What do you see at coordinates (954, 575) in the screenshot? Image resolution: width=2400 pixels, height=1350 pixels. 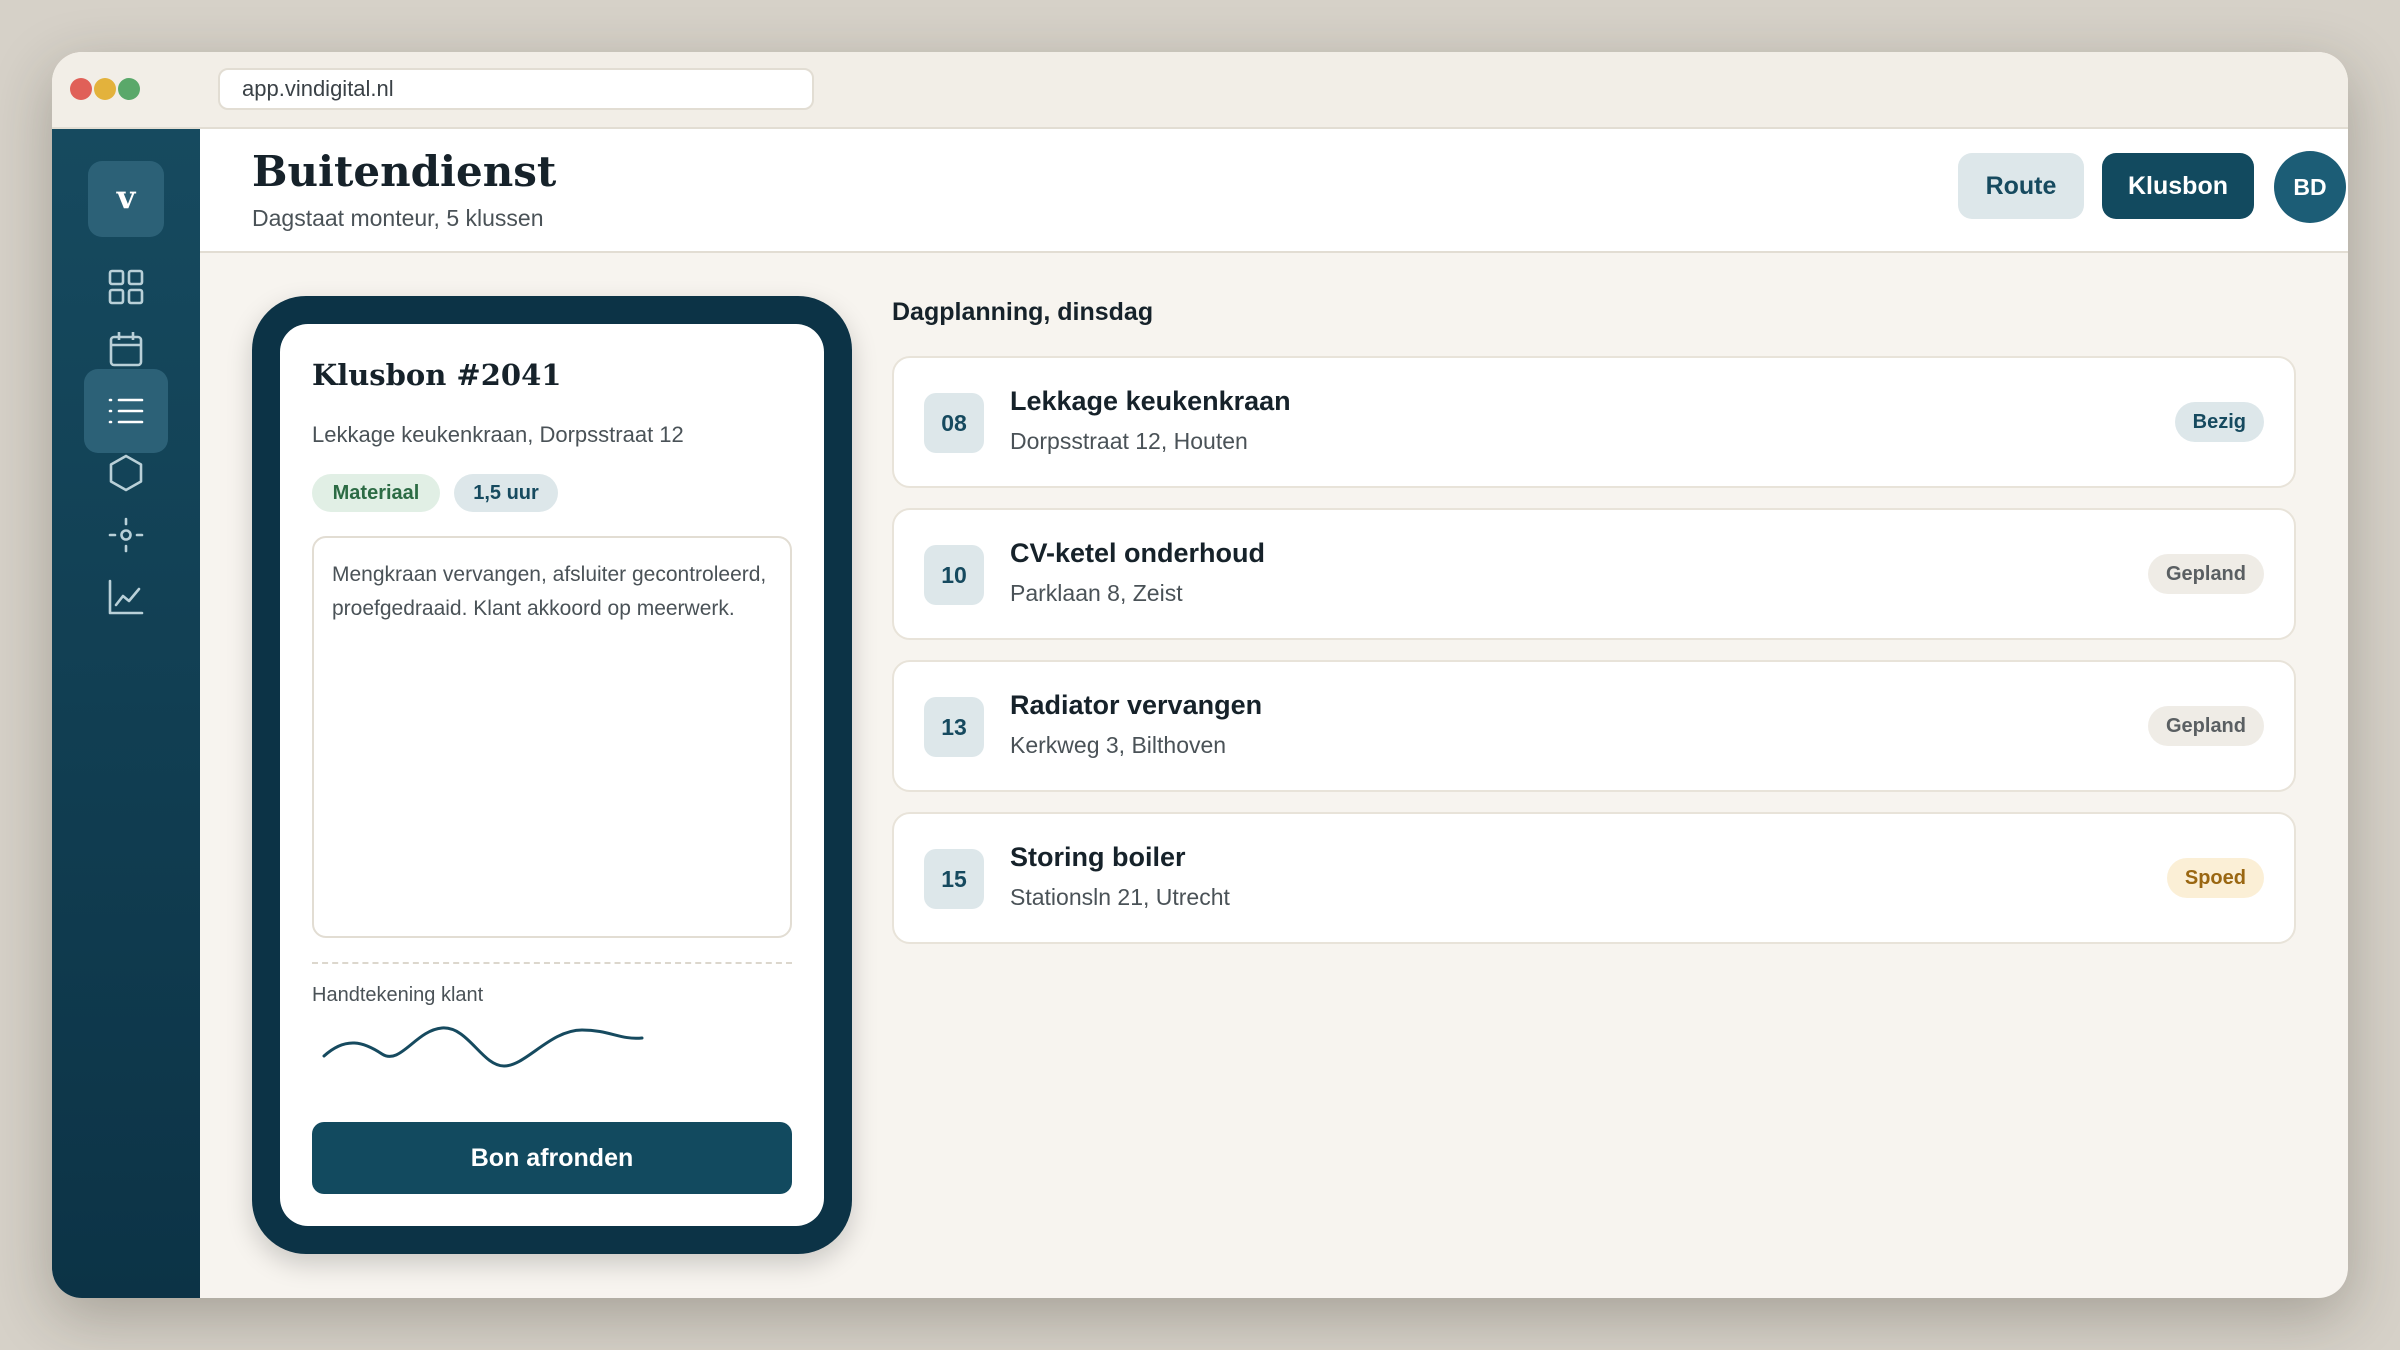 I see `job-time: 10` at bounding box center [954, 575].